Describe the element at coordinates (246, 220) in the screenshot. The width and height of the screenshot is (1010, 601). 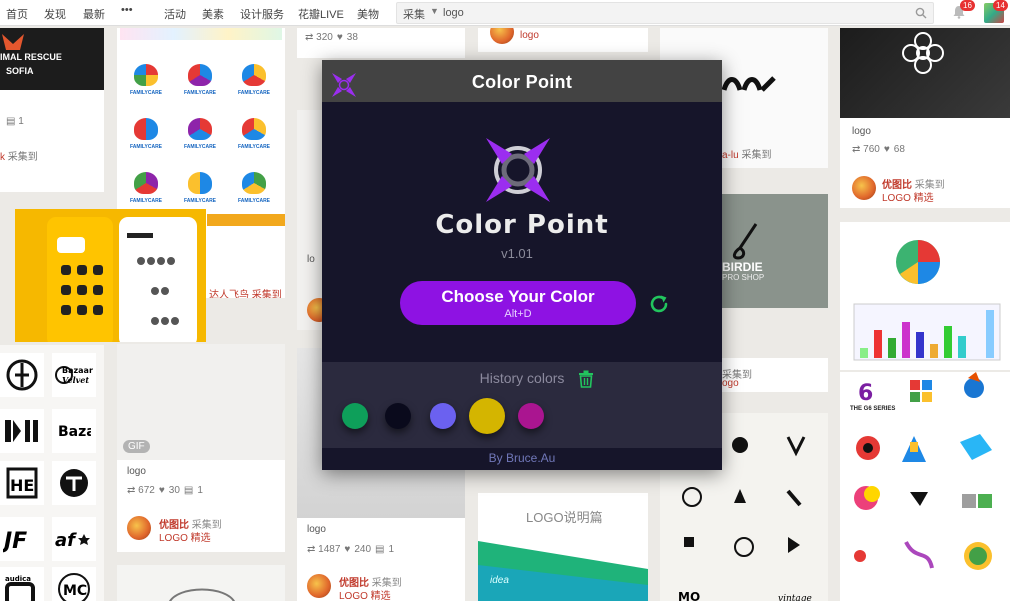
I see `pin-image-strip` at that location.